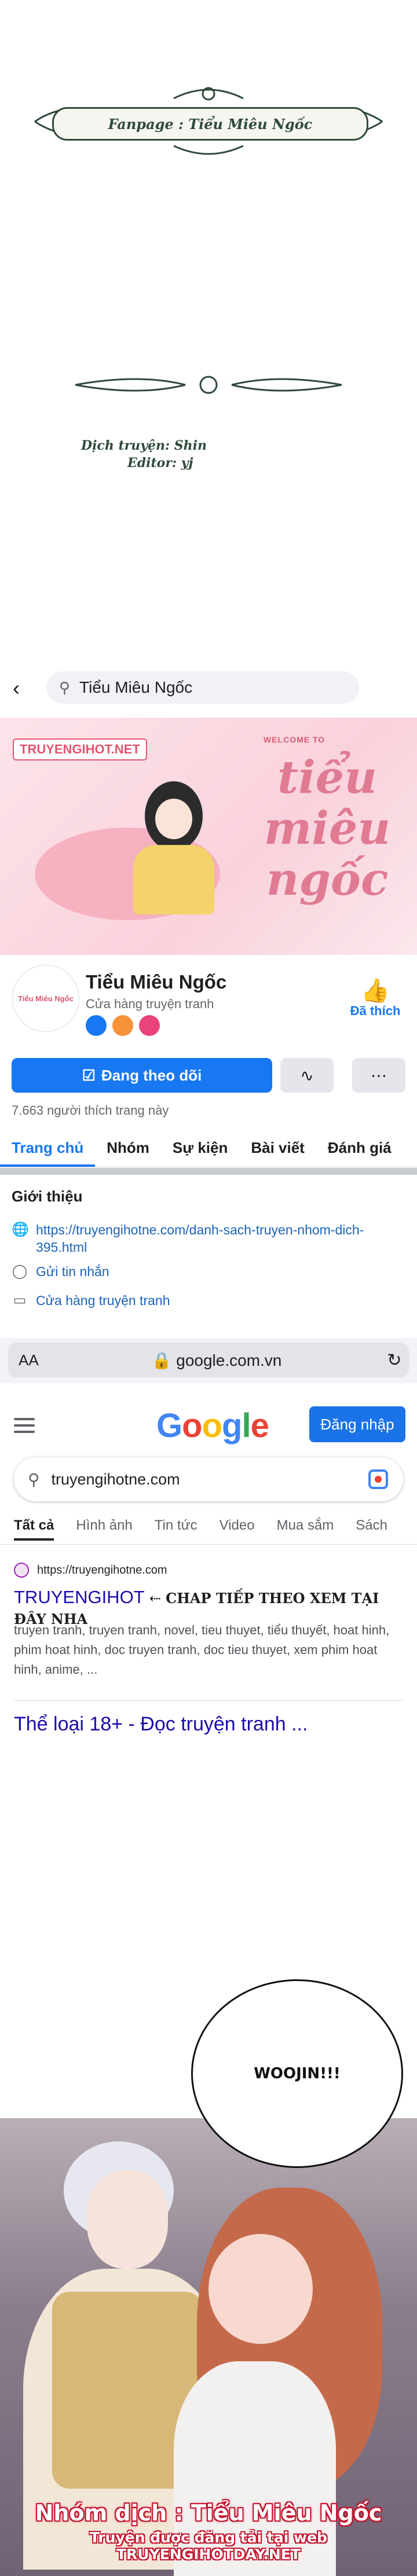 The width and height of the screenshot is (417, 2576). Describe the element at coordinates (209, 2513) in the screenshot. I see `group-credit: Nhóm dịch : Tiểu Miêu Ngốc` at that location.